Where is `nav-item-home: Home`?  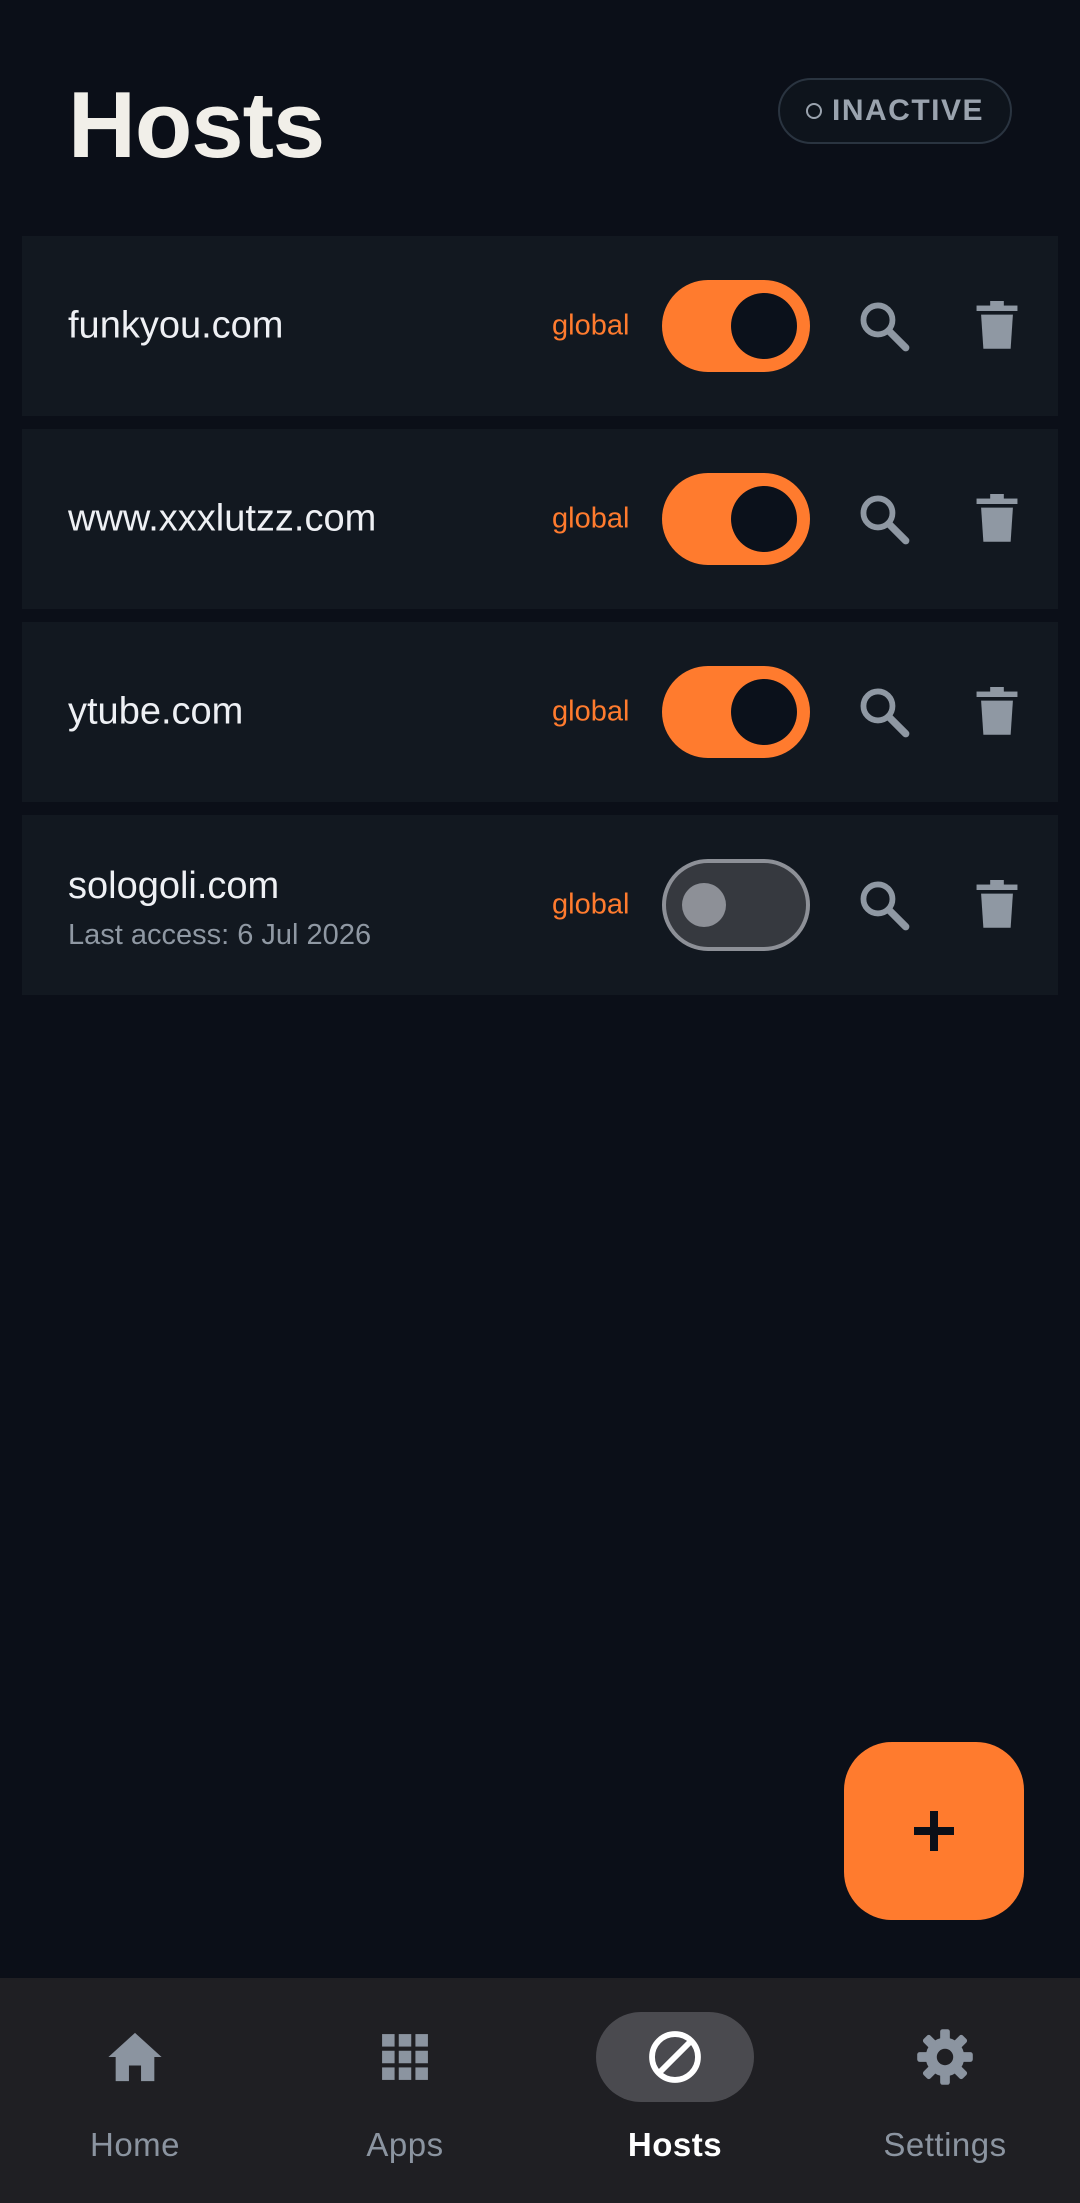 nav-item-home: Home is located at coordinates (135, 2090).